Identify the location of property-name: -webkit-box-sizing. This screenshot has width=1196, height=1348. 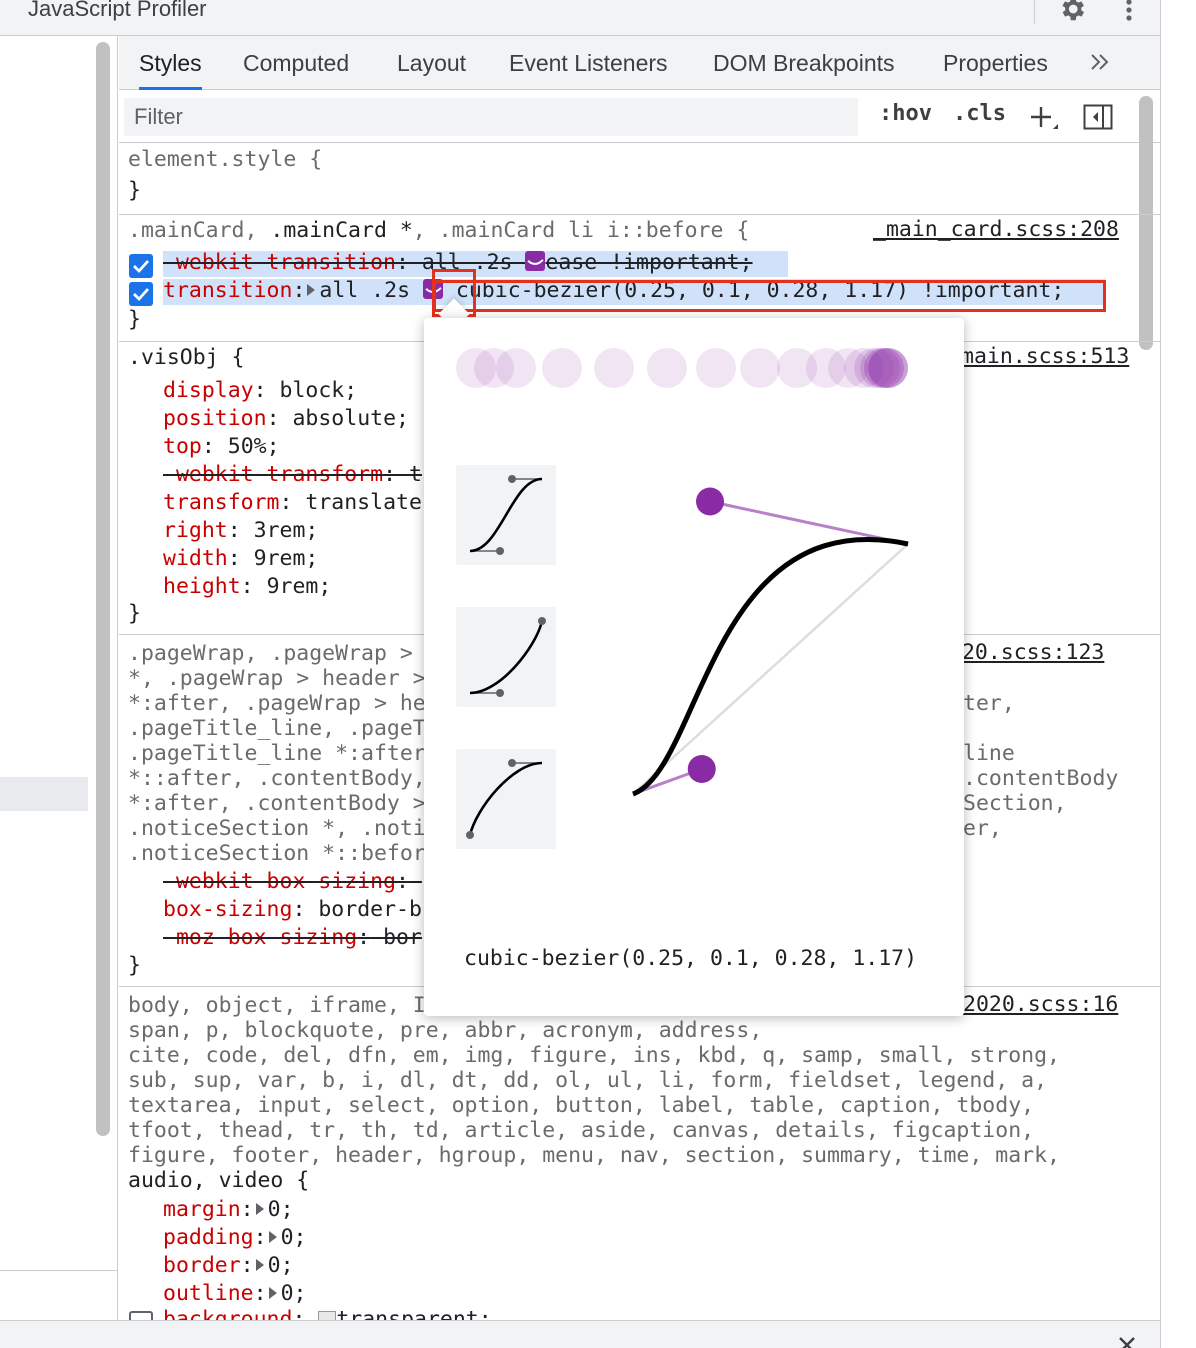
(279, 881).